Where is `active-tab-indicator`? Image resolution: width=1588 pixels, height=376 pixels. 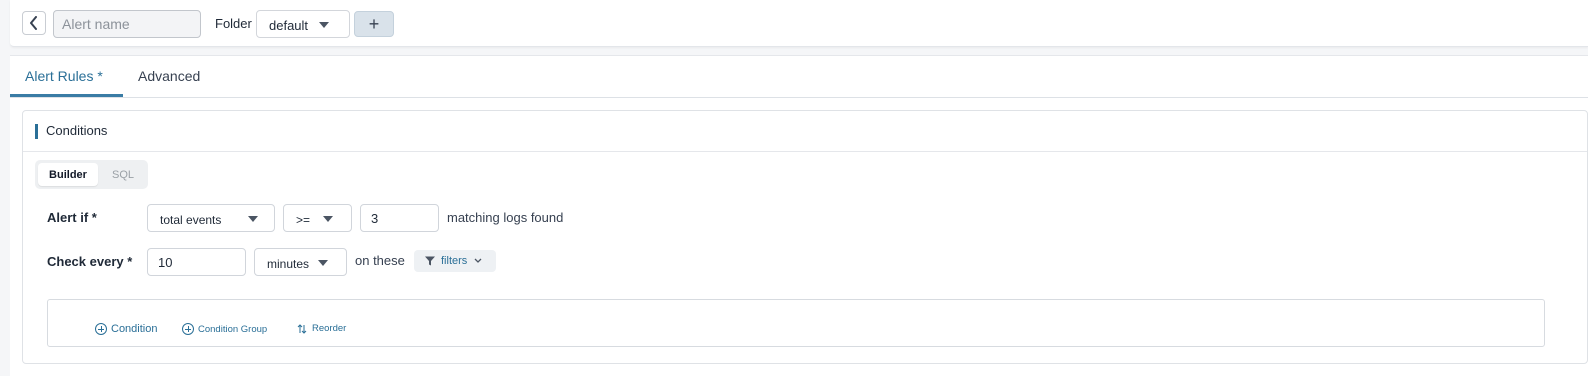
active-tab-indicator is located at coordinates (66, 95).